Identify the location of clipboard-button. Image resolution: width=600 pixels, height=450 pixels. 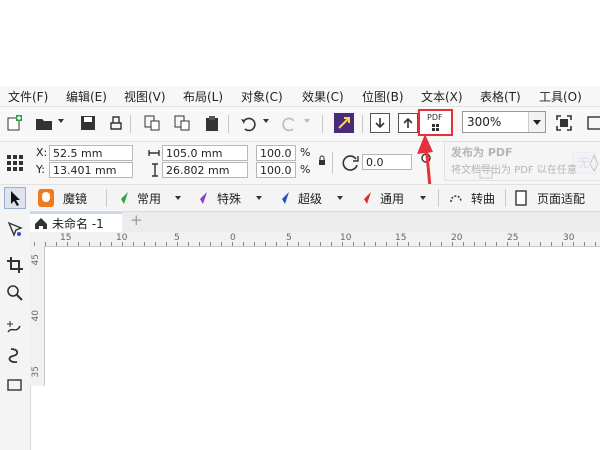
(212, 123).